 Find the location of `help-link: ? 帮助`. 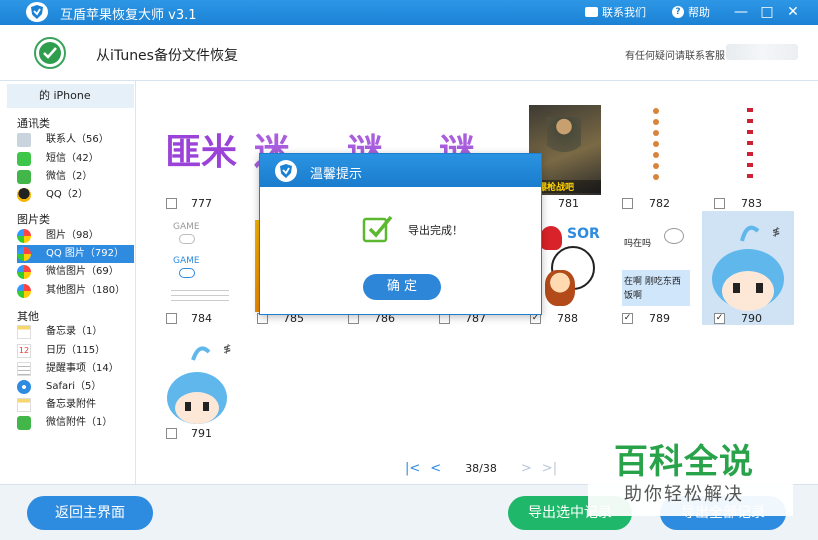

help-link: ? 帮助 is located at coordinates (691, 12).